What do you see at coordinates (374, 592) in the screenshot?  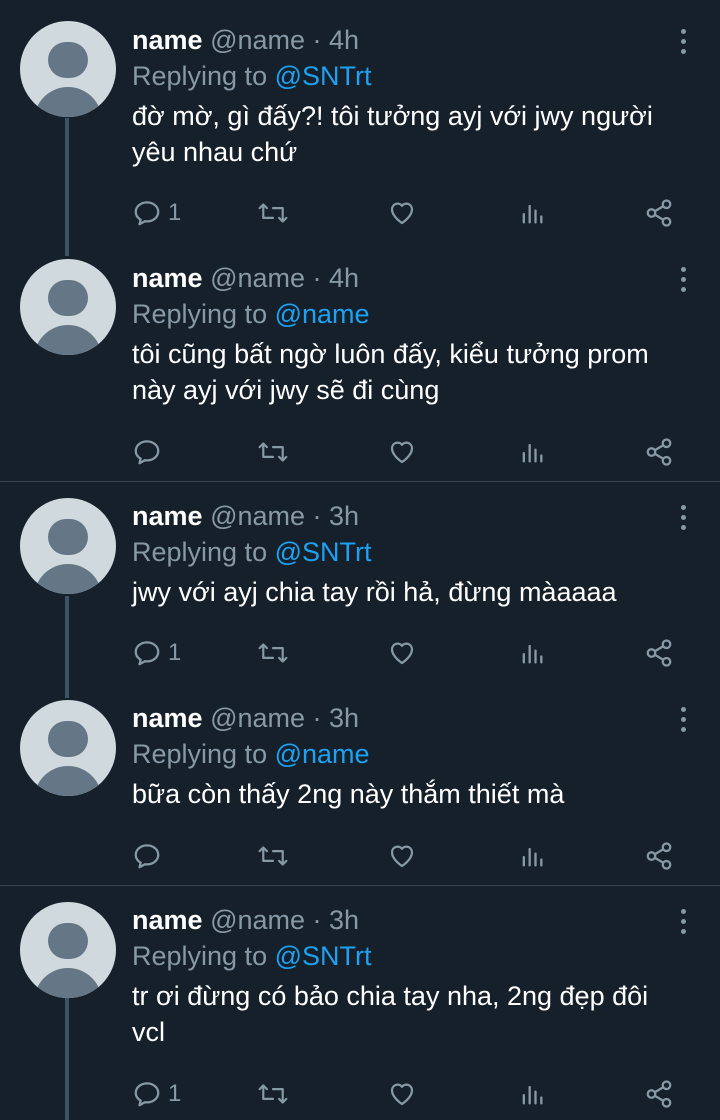 I see `tweet-text: jwy với ayj chia tay rồi hả, đừng màaaaa` at bounding box center [374, 592].